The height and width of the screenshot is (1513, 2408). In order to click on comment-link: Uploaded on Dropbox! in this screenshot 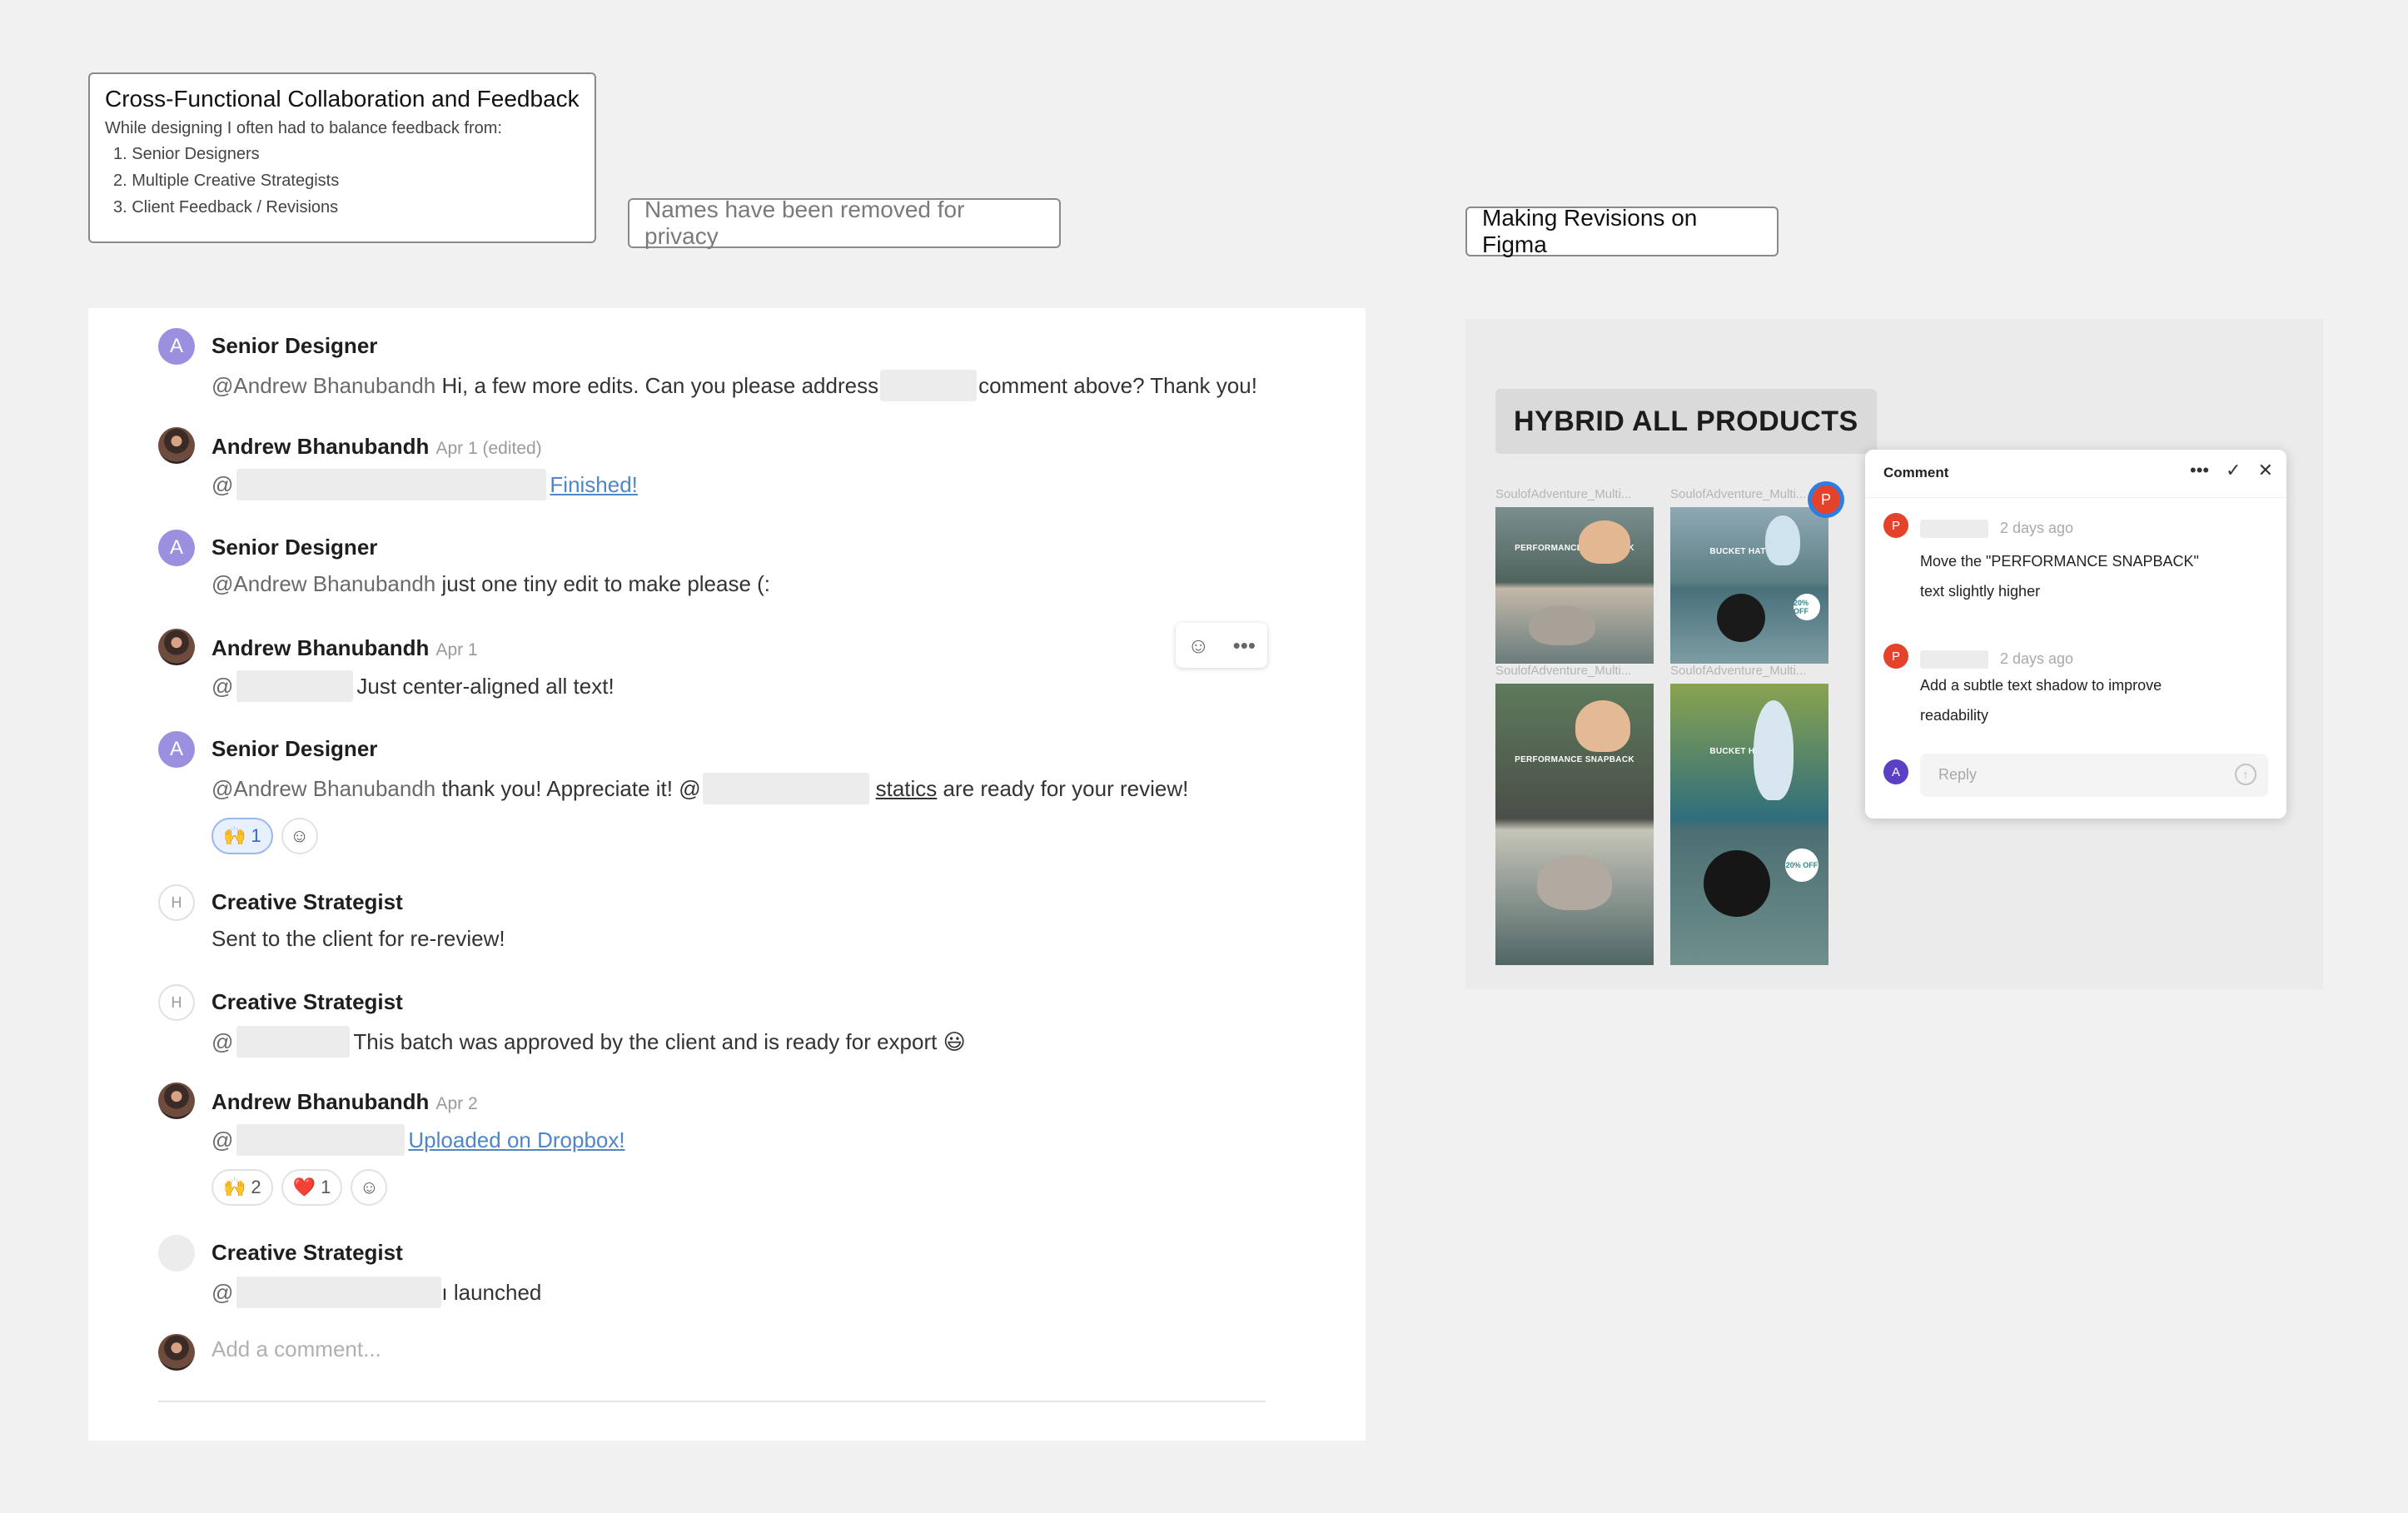, I will do `click(516, 1140)`.